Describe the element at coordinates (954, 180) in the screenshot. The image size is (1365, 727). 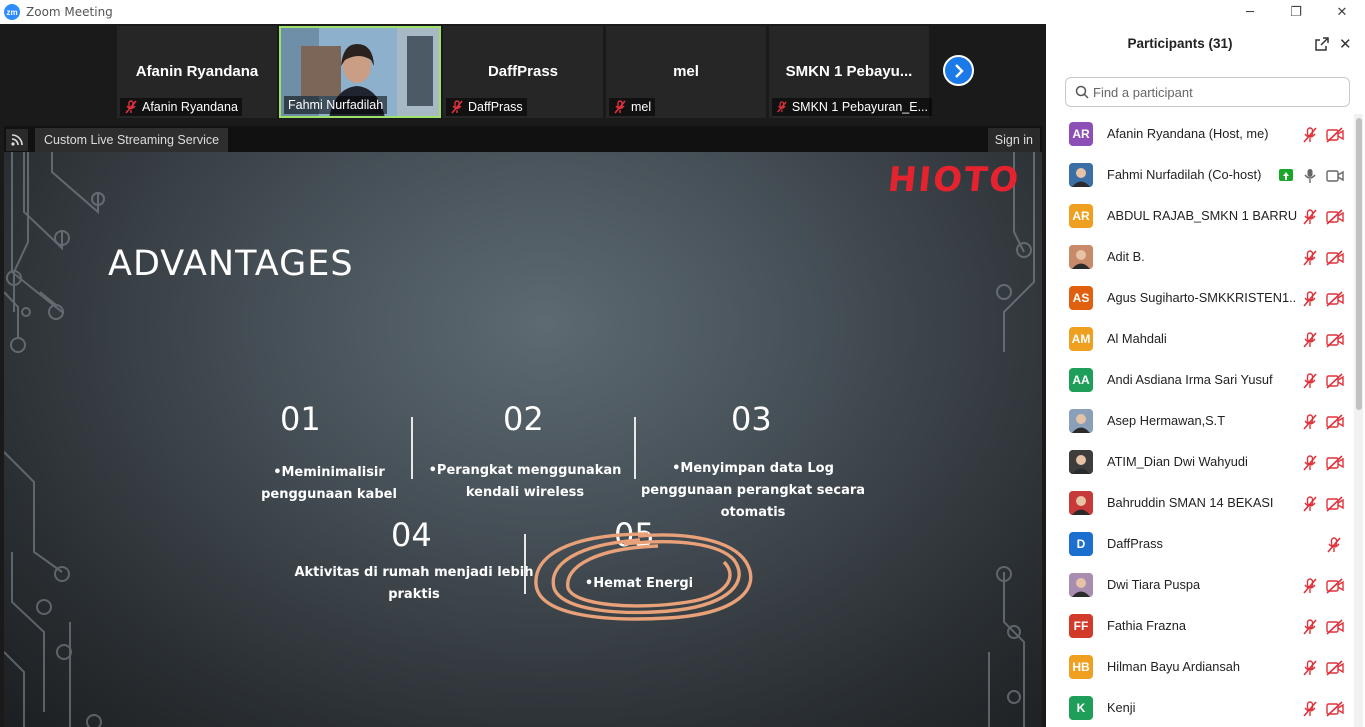
I see `hioto-logo: HIOTO` at that location.